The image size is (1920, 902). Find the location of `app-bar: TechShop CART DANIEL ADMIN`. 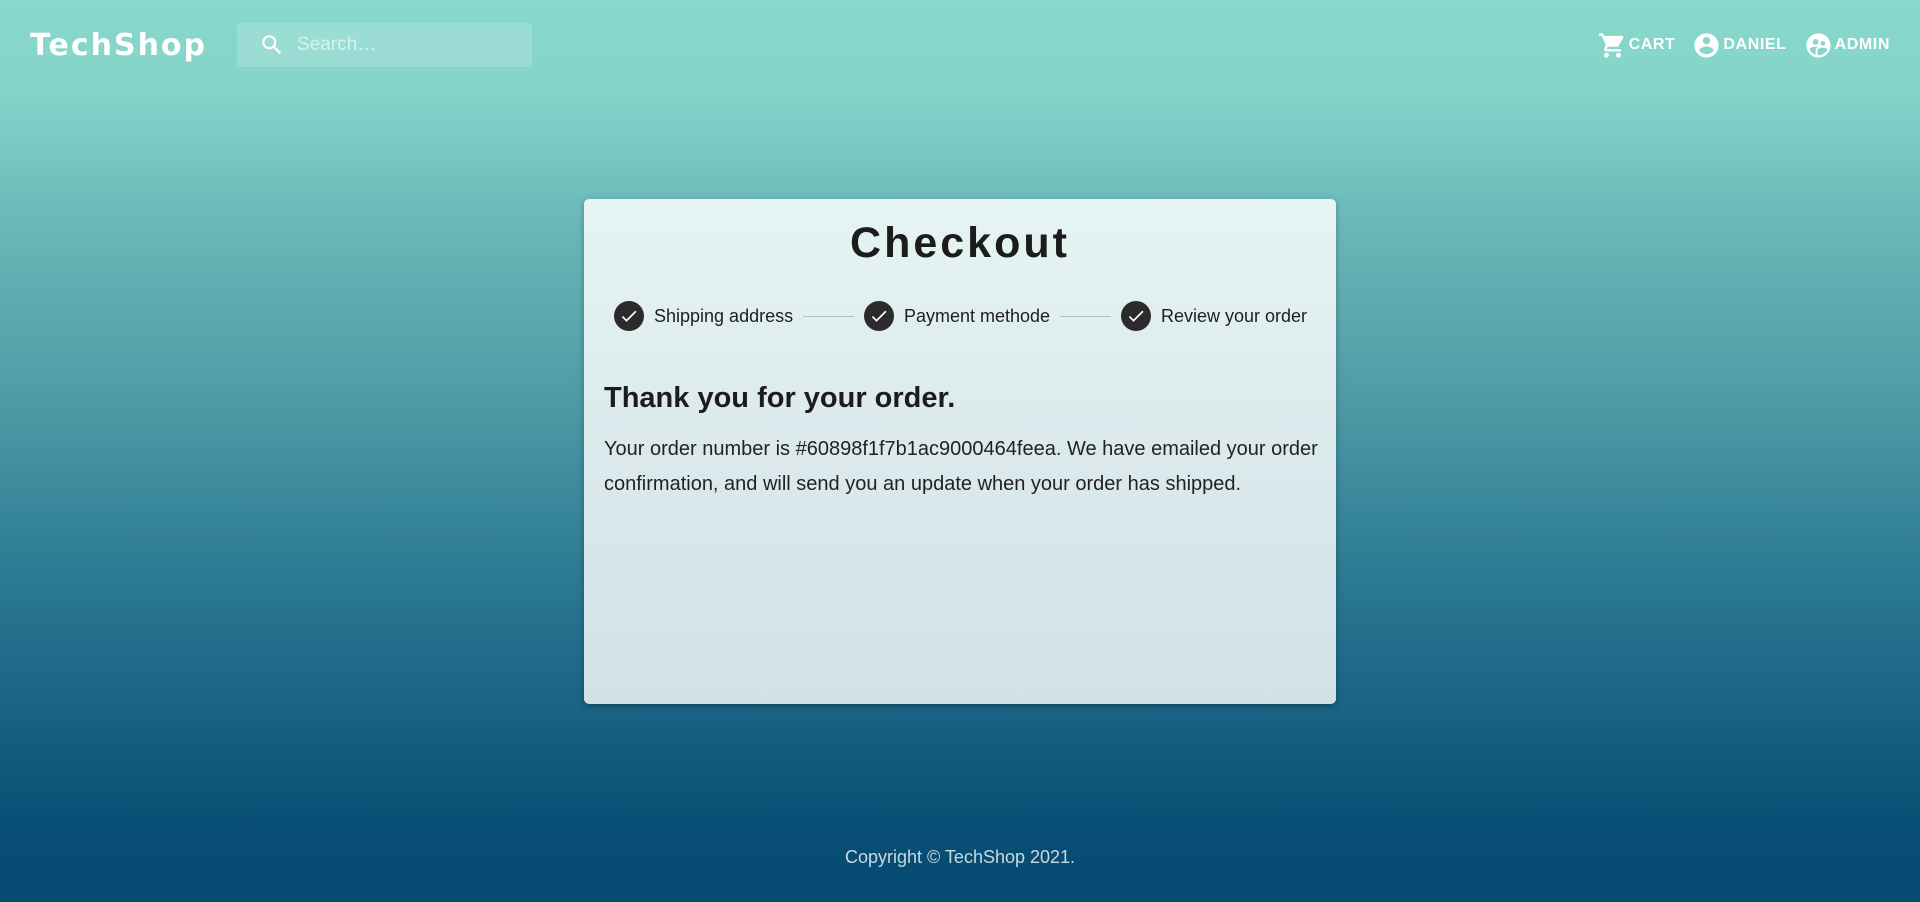

app-bar: TechShop CART DANIEL ADMIN is located at coordinates (960, 45).